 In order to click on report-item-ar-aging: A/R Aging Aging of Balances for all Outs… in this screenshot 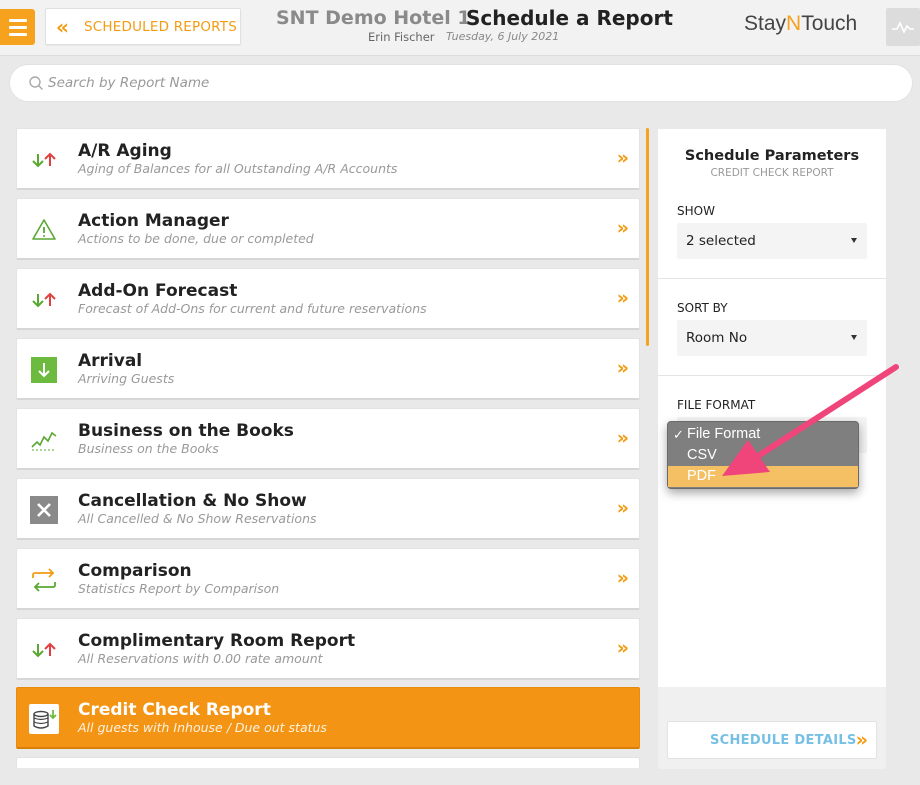, I will do `click(328, 159)`.